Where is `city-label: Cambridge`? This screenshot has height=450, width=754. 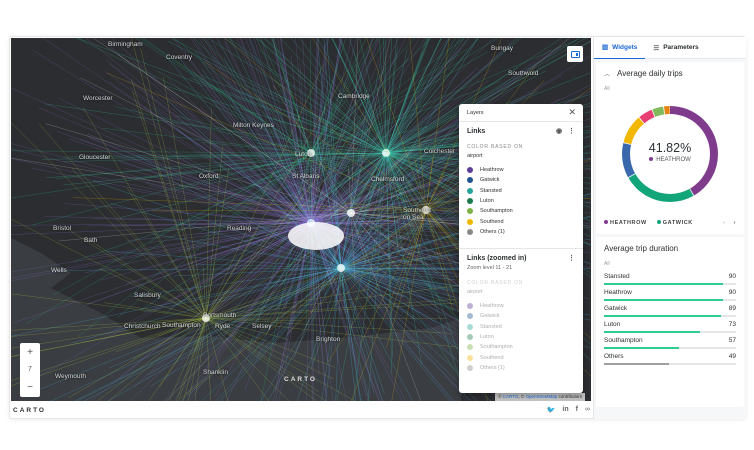 city-label: Cambridge is located at coordinates (354, 96).